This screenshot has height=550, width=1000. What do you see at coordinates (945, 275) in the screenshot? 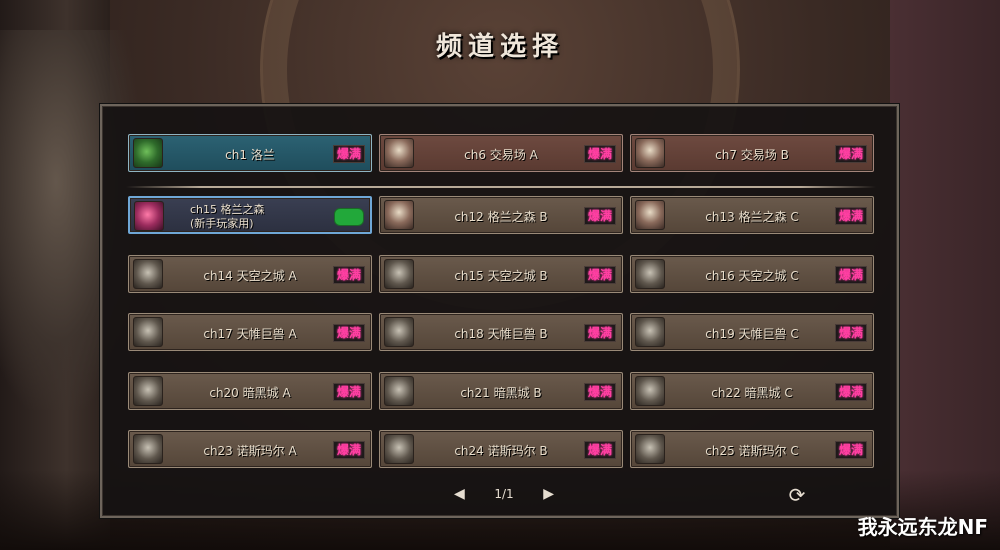
I see `background-right-pillar` at bounding box center [945, 275].